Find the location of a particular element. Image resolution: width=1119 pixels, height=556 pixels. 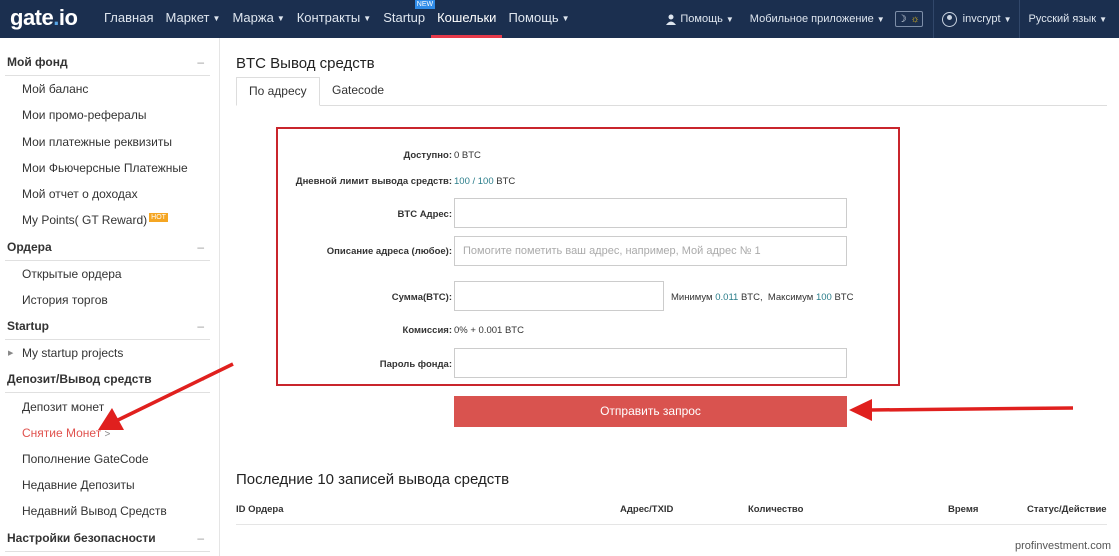

column-address-txid: Адрес/TXID is located at coordinates (647, 509).